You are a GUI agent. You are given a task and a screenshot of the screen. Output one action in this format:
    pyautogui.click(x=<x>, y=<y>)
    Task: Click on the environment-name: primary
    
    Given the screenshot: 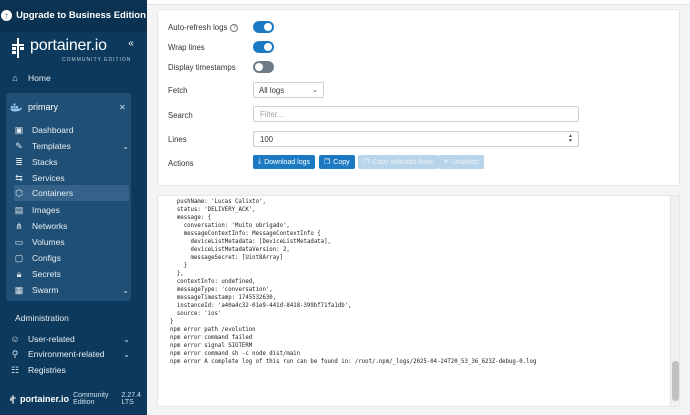 What is the action you would take?
    pyautogui.click(x=43, y=107)
    